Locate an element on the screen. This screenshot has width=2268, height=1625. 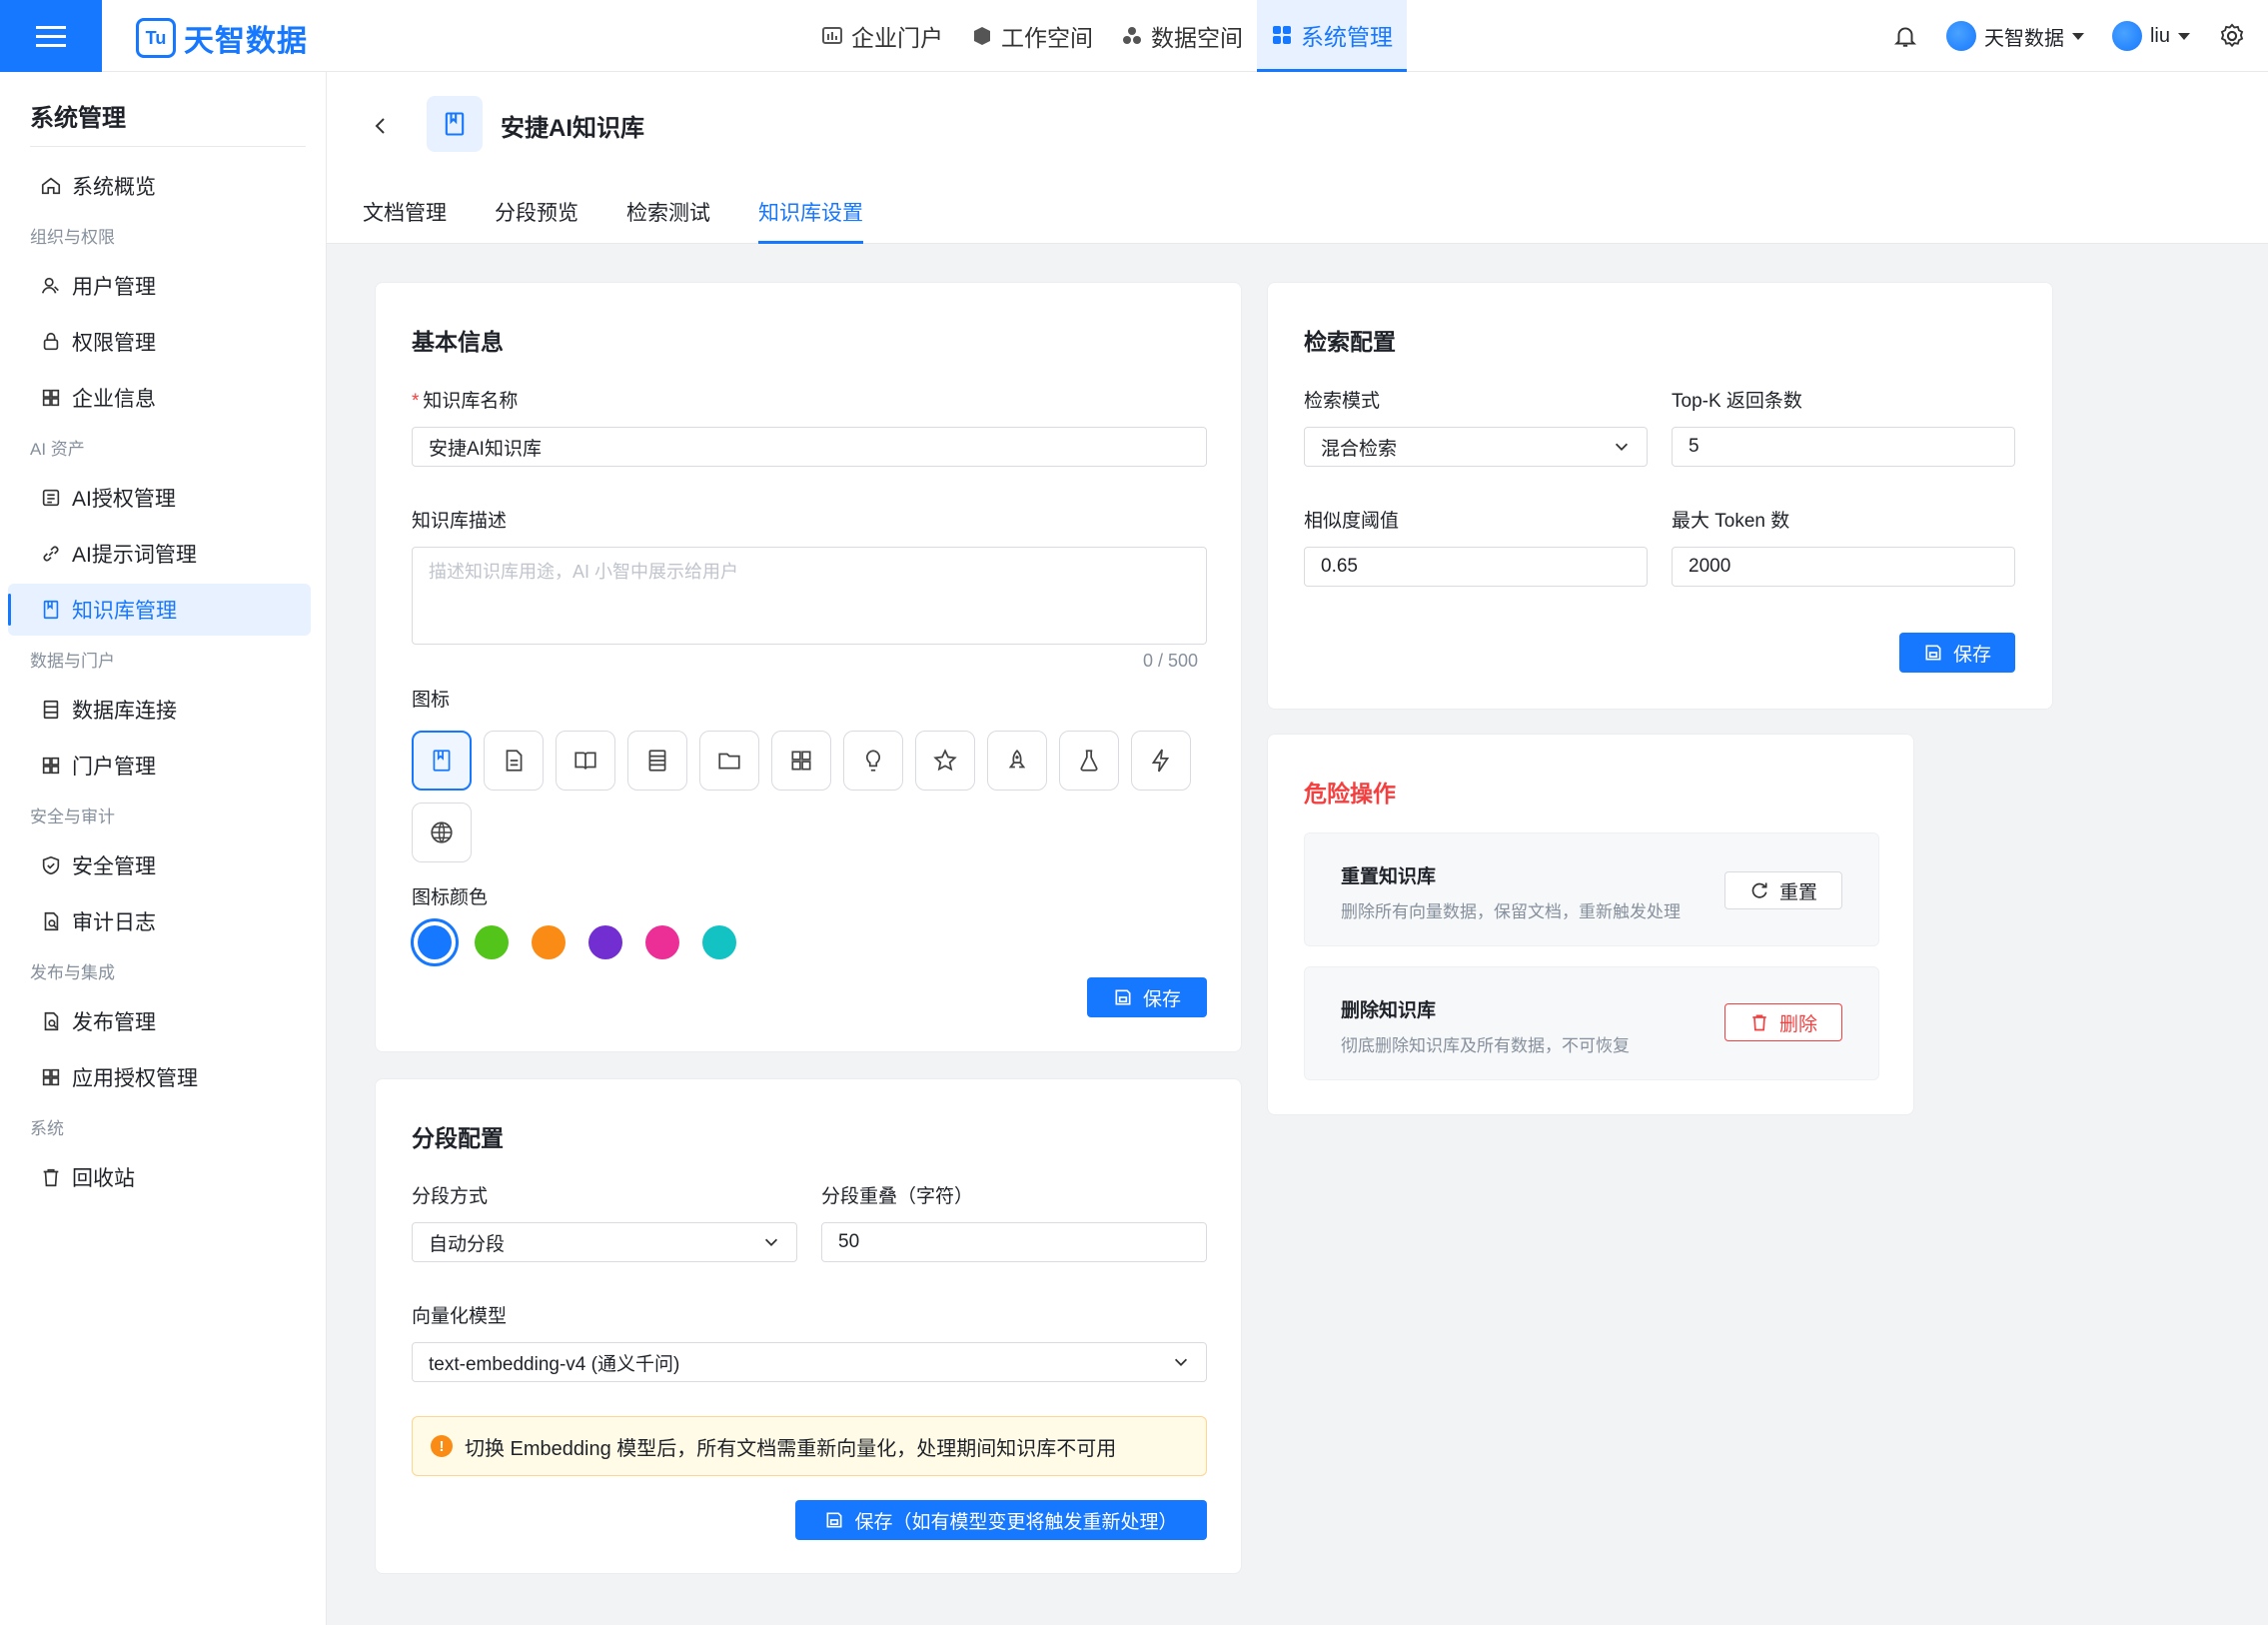
button-label: 删除 is located at coordinates (1797, 1024).